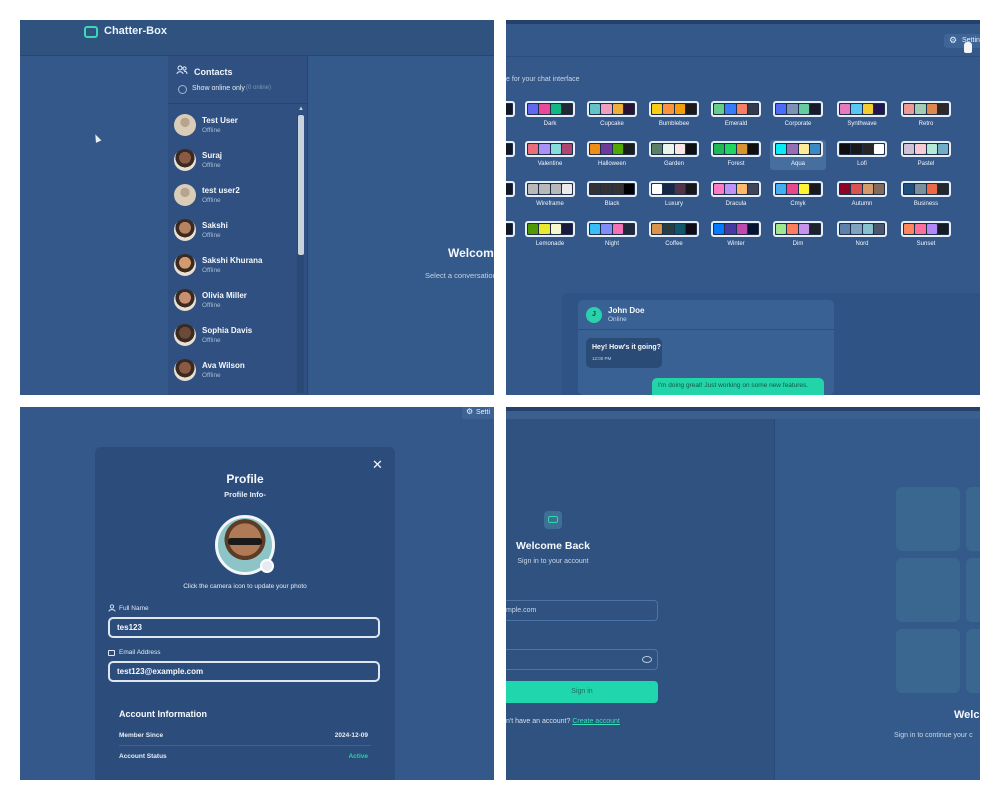  Describe the element at coordinates (182, 89) in the screenshot. I see `show-online-checkbox` at that location.